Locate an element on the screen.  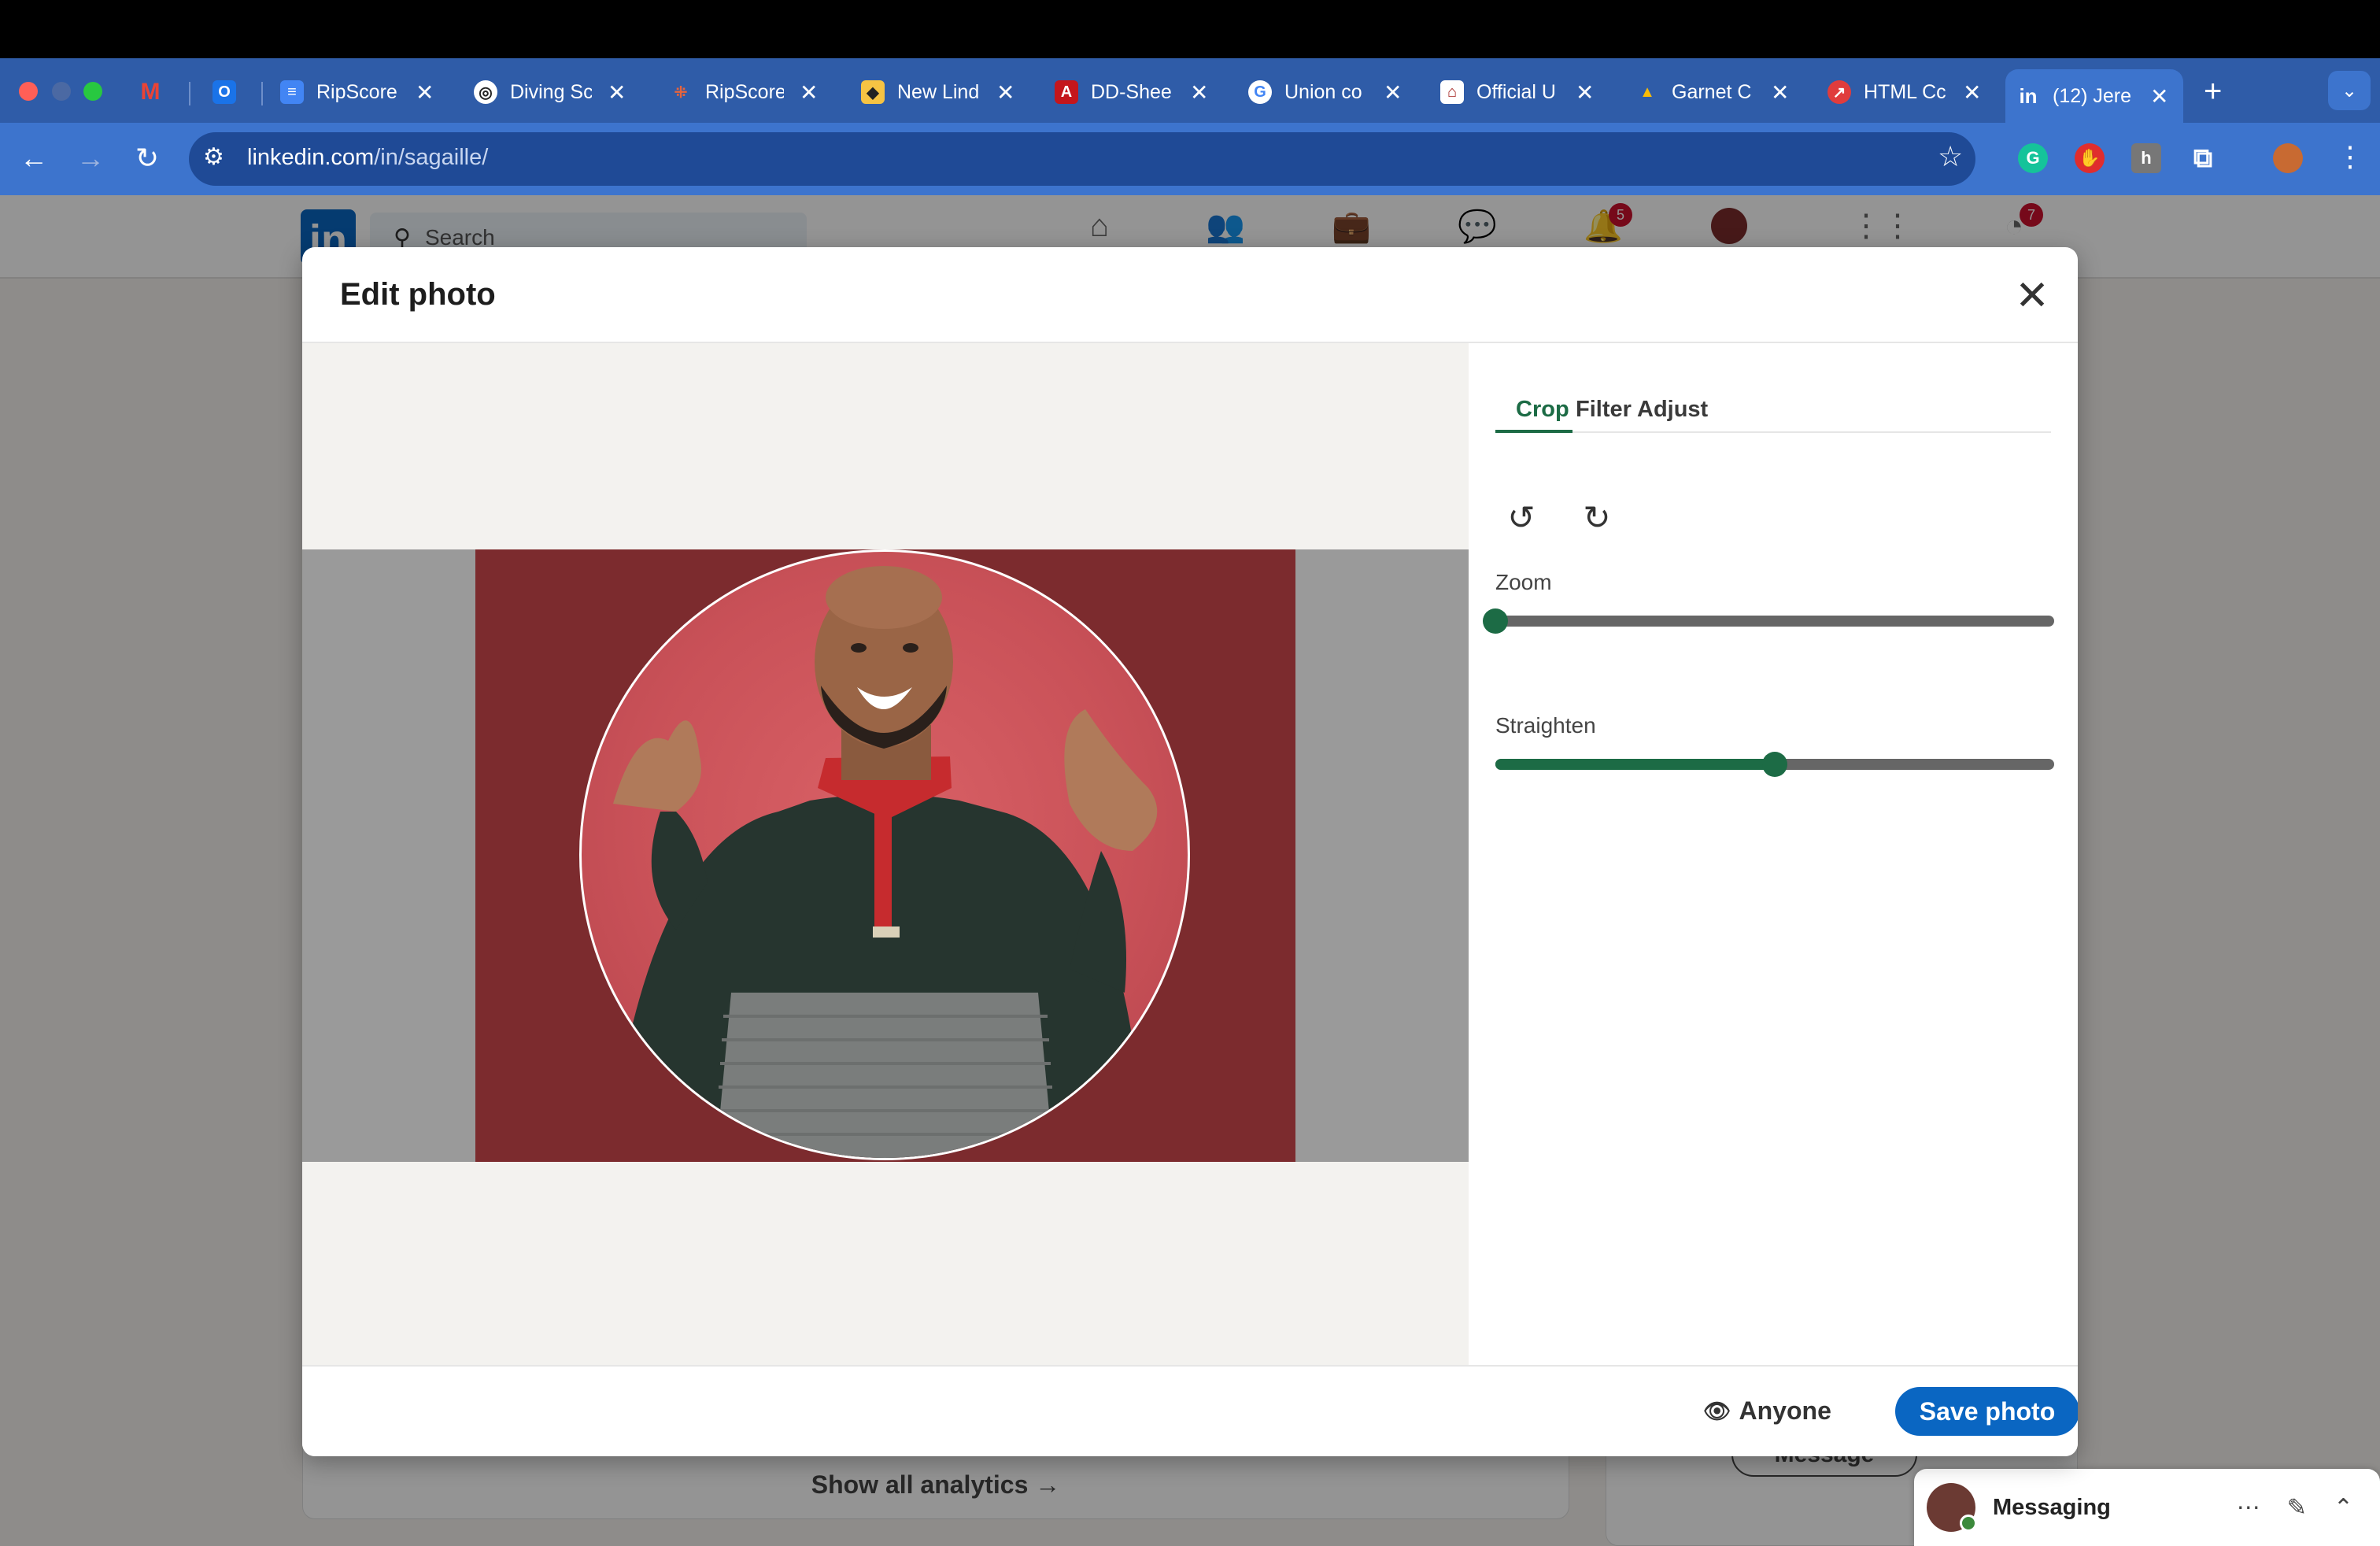
site-settings-icon: ⚙ is located at coordinates (213, 157).